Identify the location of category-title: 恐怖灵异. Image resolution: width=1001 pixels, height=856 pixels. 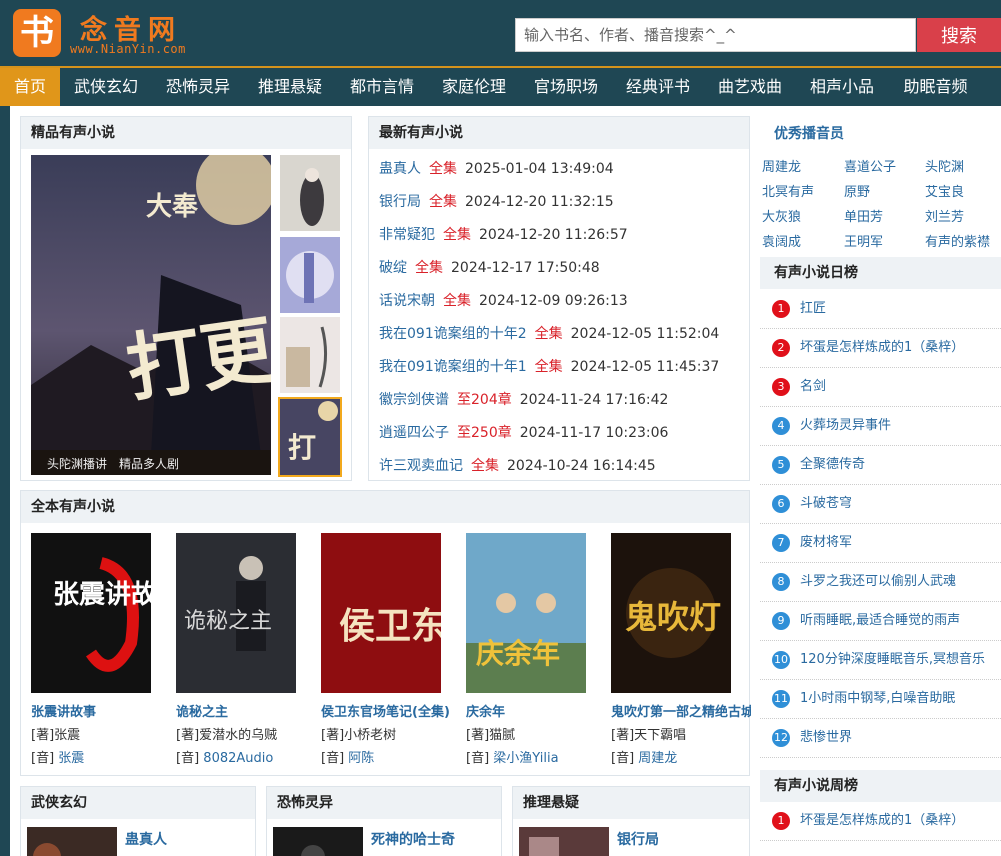
(384, 803).